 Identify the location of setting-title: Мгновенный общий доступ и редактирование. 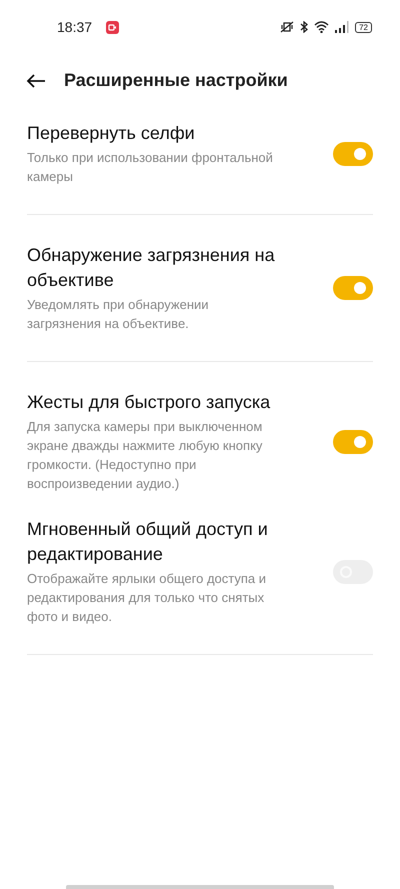
(148, 542).